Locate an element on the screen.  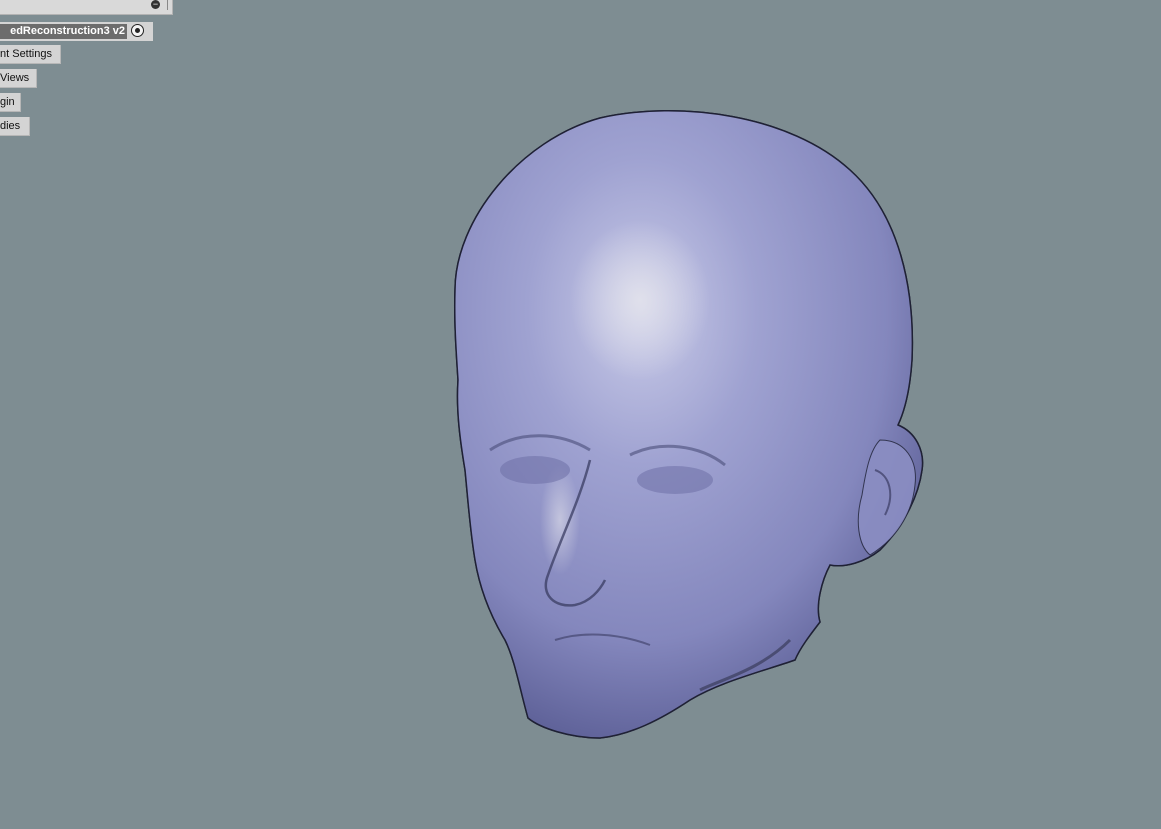
browser-header: − is located at coordinates (86, 7).